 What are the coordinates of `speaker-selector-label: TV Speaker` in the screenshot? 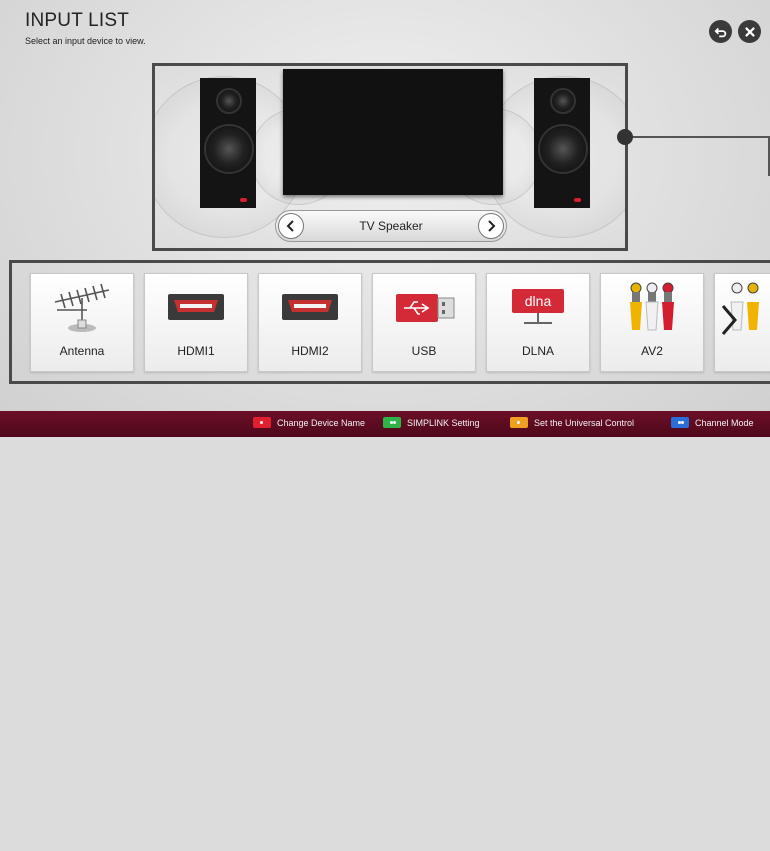 It's located at (391, 226).